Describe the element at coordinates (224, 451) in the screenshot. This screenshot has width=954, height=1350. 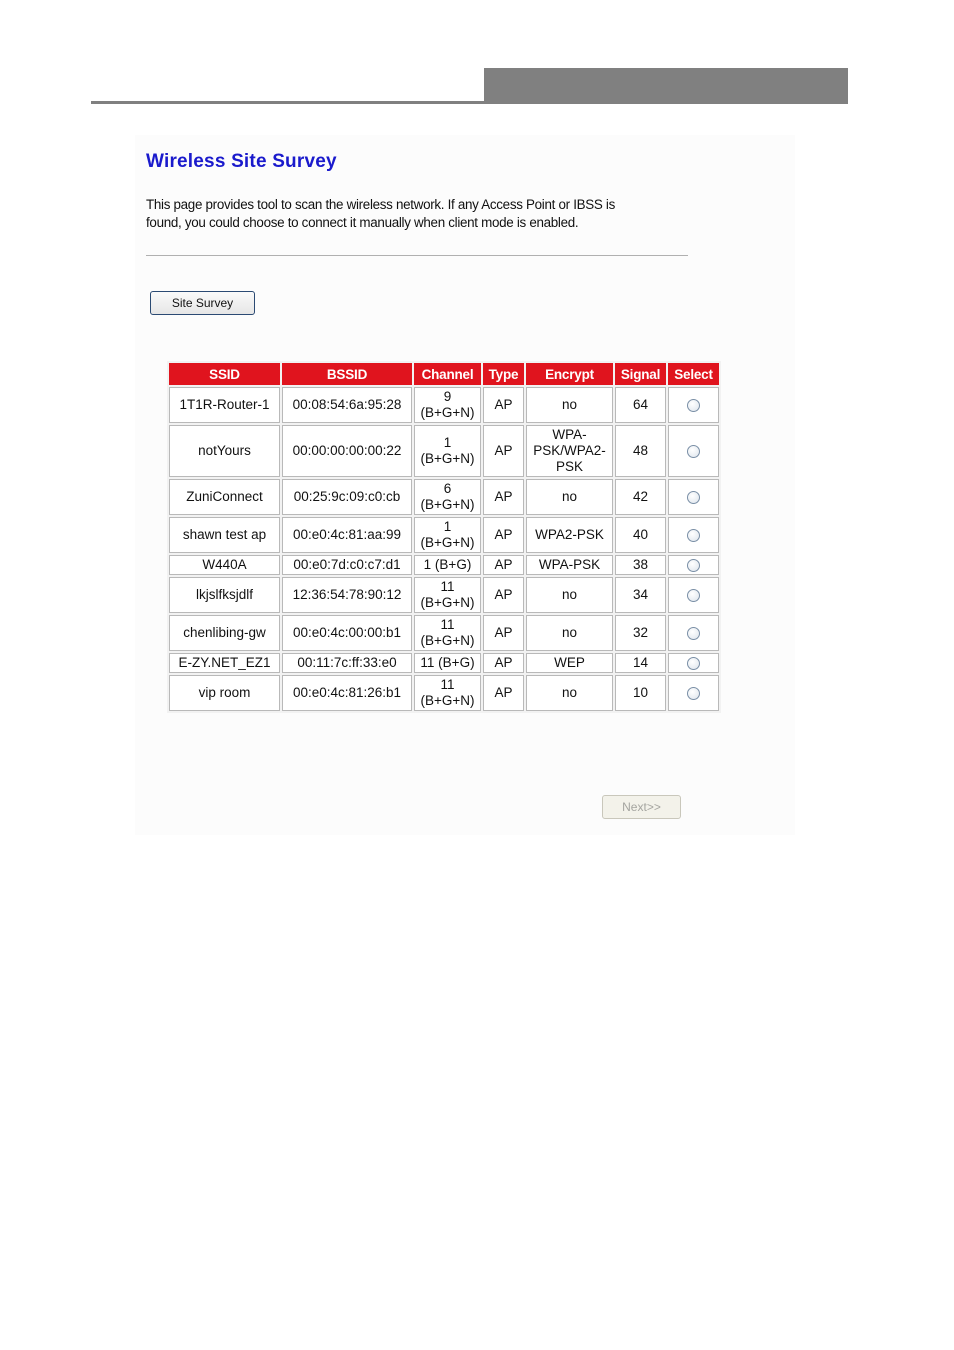
I see `cell-ssid: notYours` at that location.